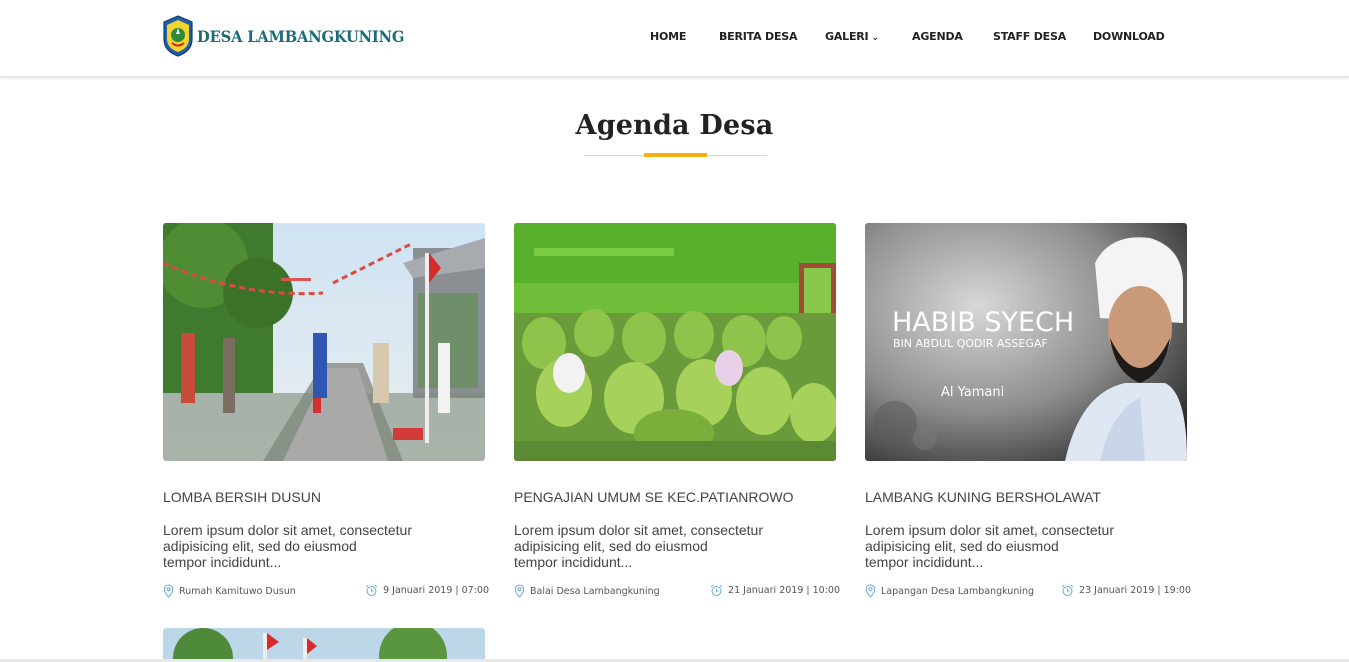  Describe the element at coordinates (675, 342) in the screenshot. I see `agenda-image-gathering` at that location.